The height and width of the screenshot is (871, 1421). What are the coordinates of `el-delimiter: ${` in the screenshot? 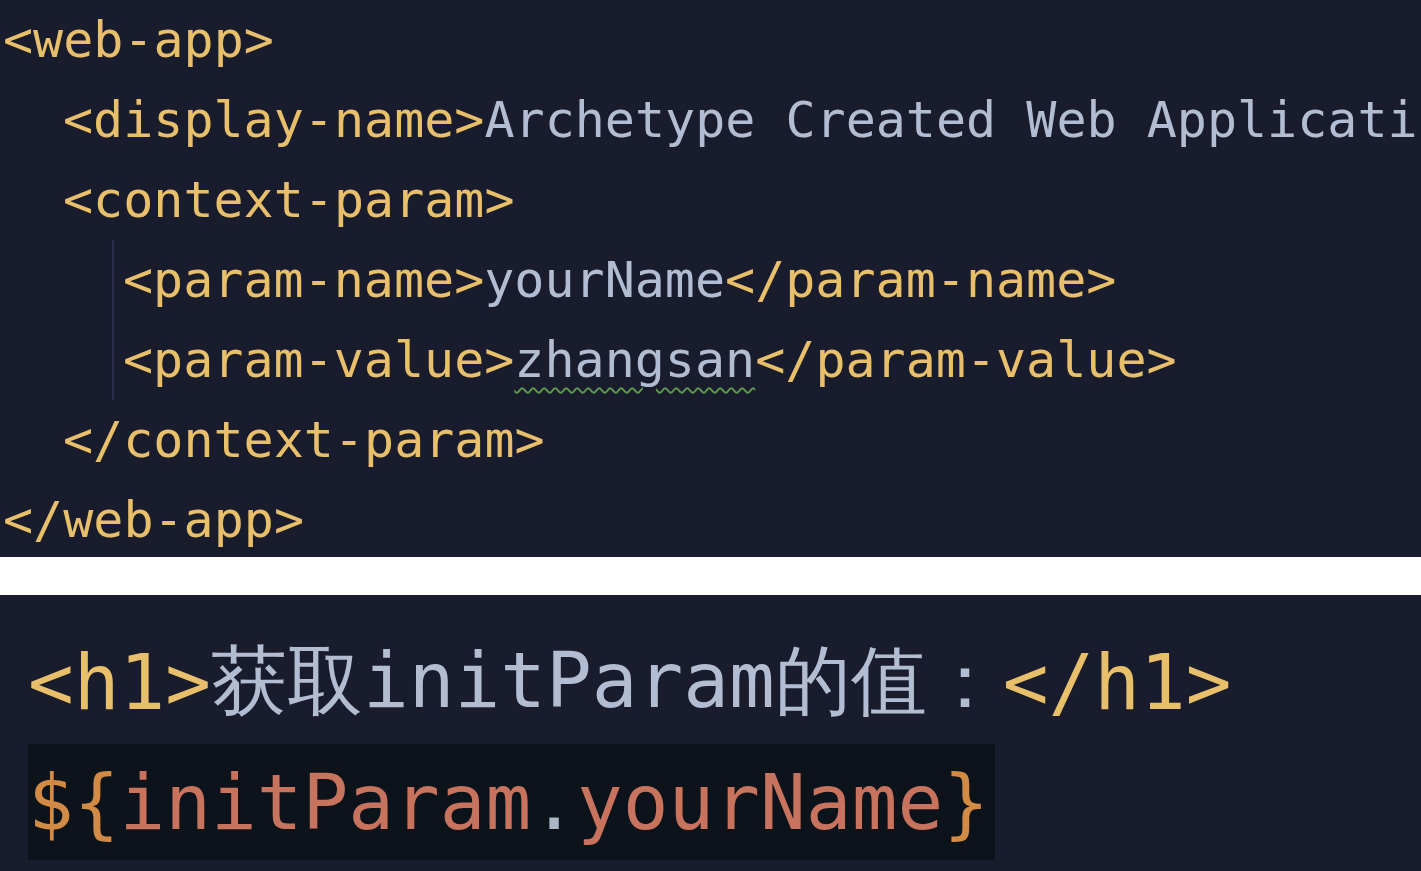 It's located at (74, 802).